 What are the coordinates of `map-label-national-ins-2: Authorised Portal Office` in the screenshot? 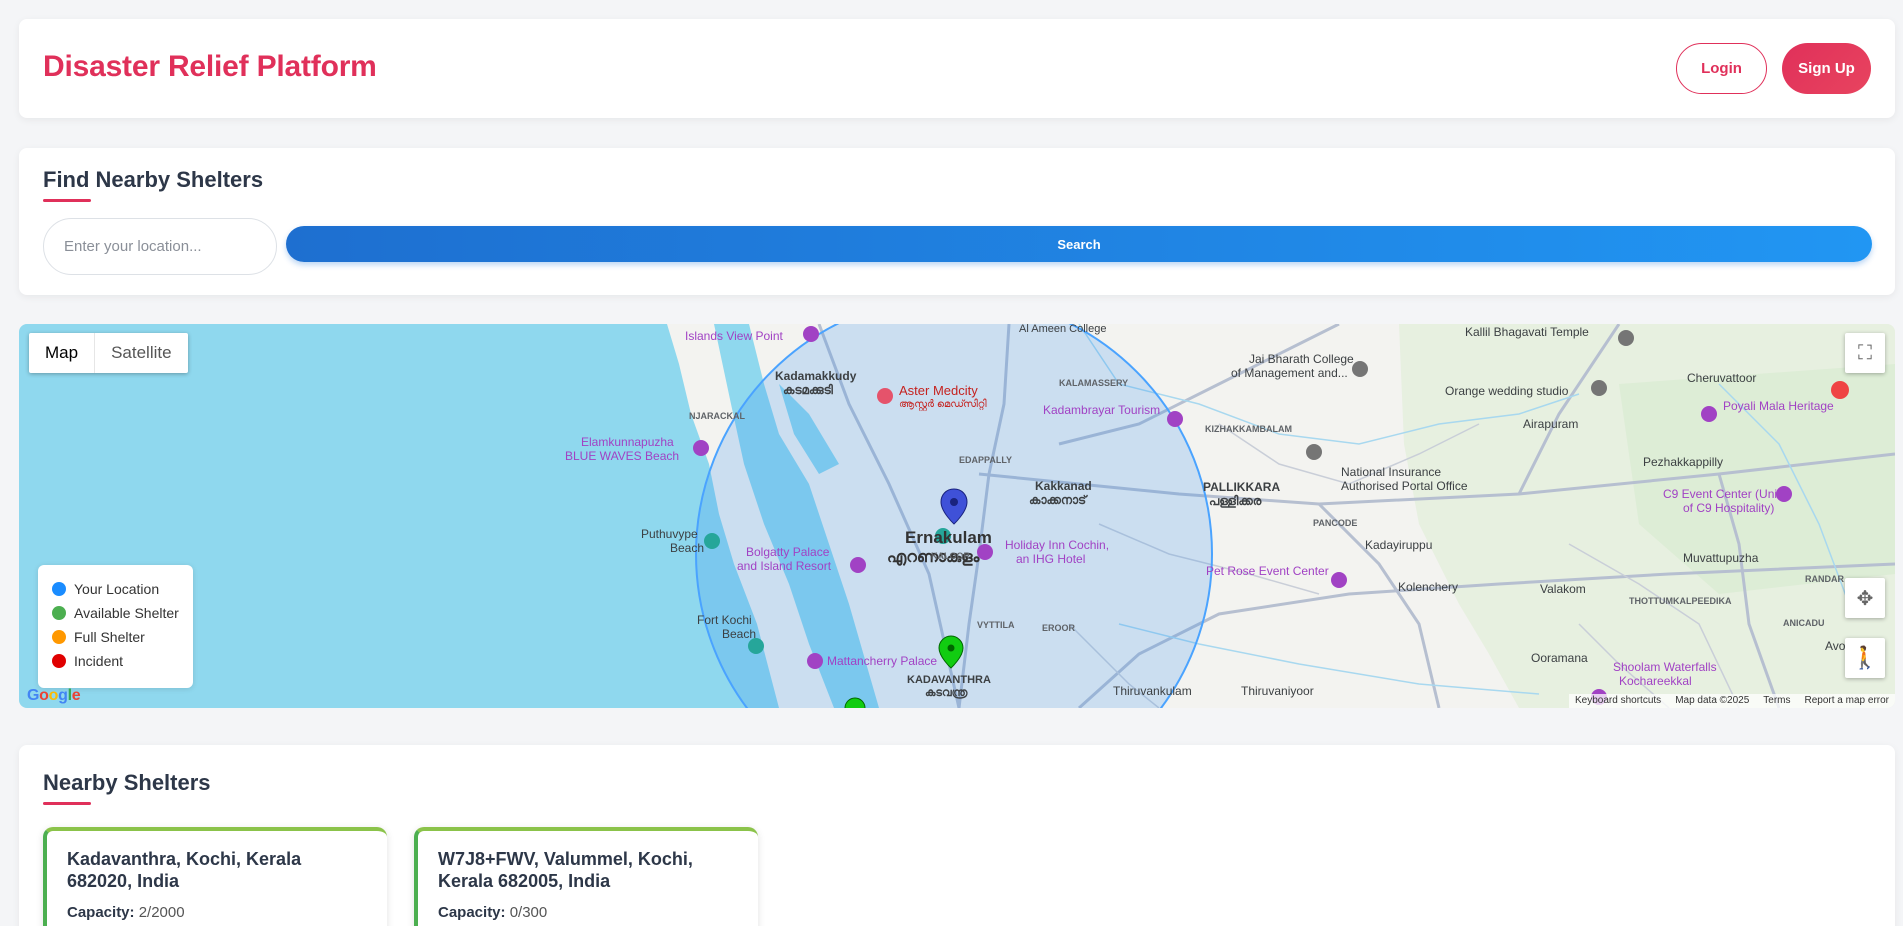 It's located at (1404, 486).